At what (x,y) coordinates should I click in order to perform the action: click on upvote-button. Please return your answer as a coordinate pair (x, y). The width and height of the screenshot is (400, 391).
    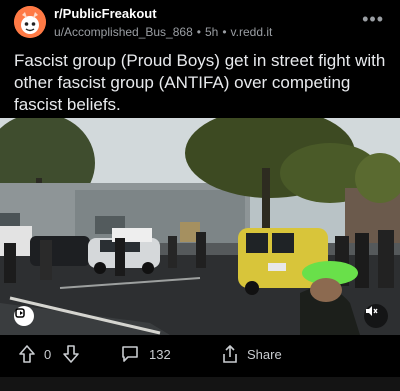
    Looking at the image, I should click on (27, 354).